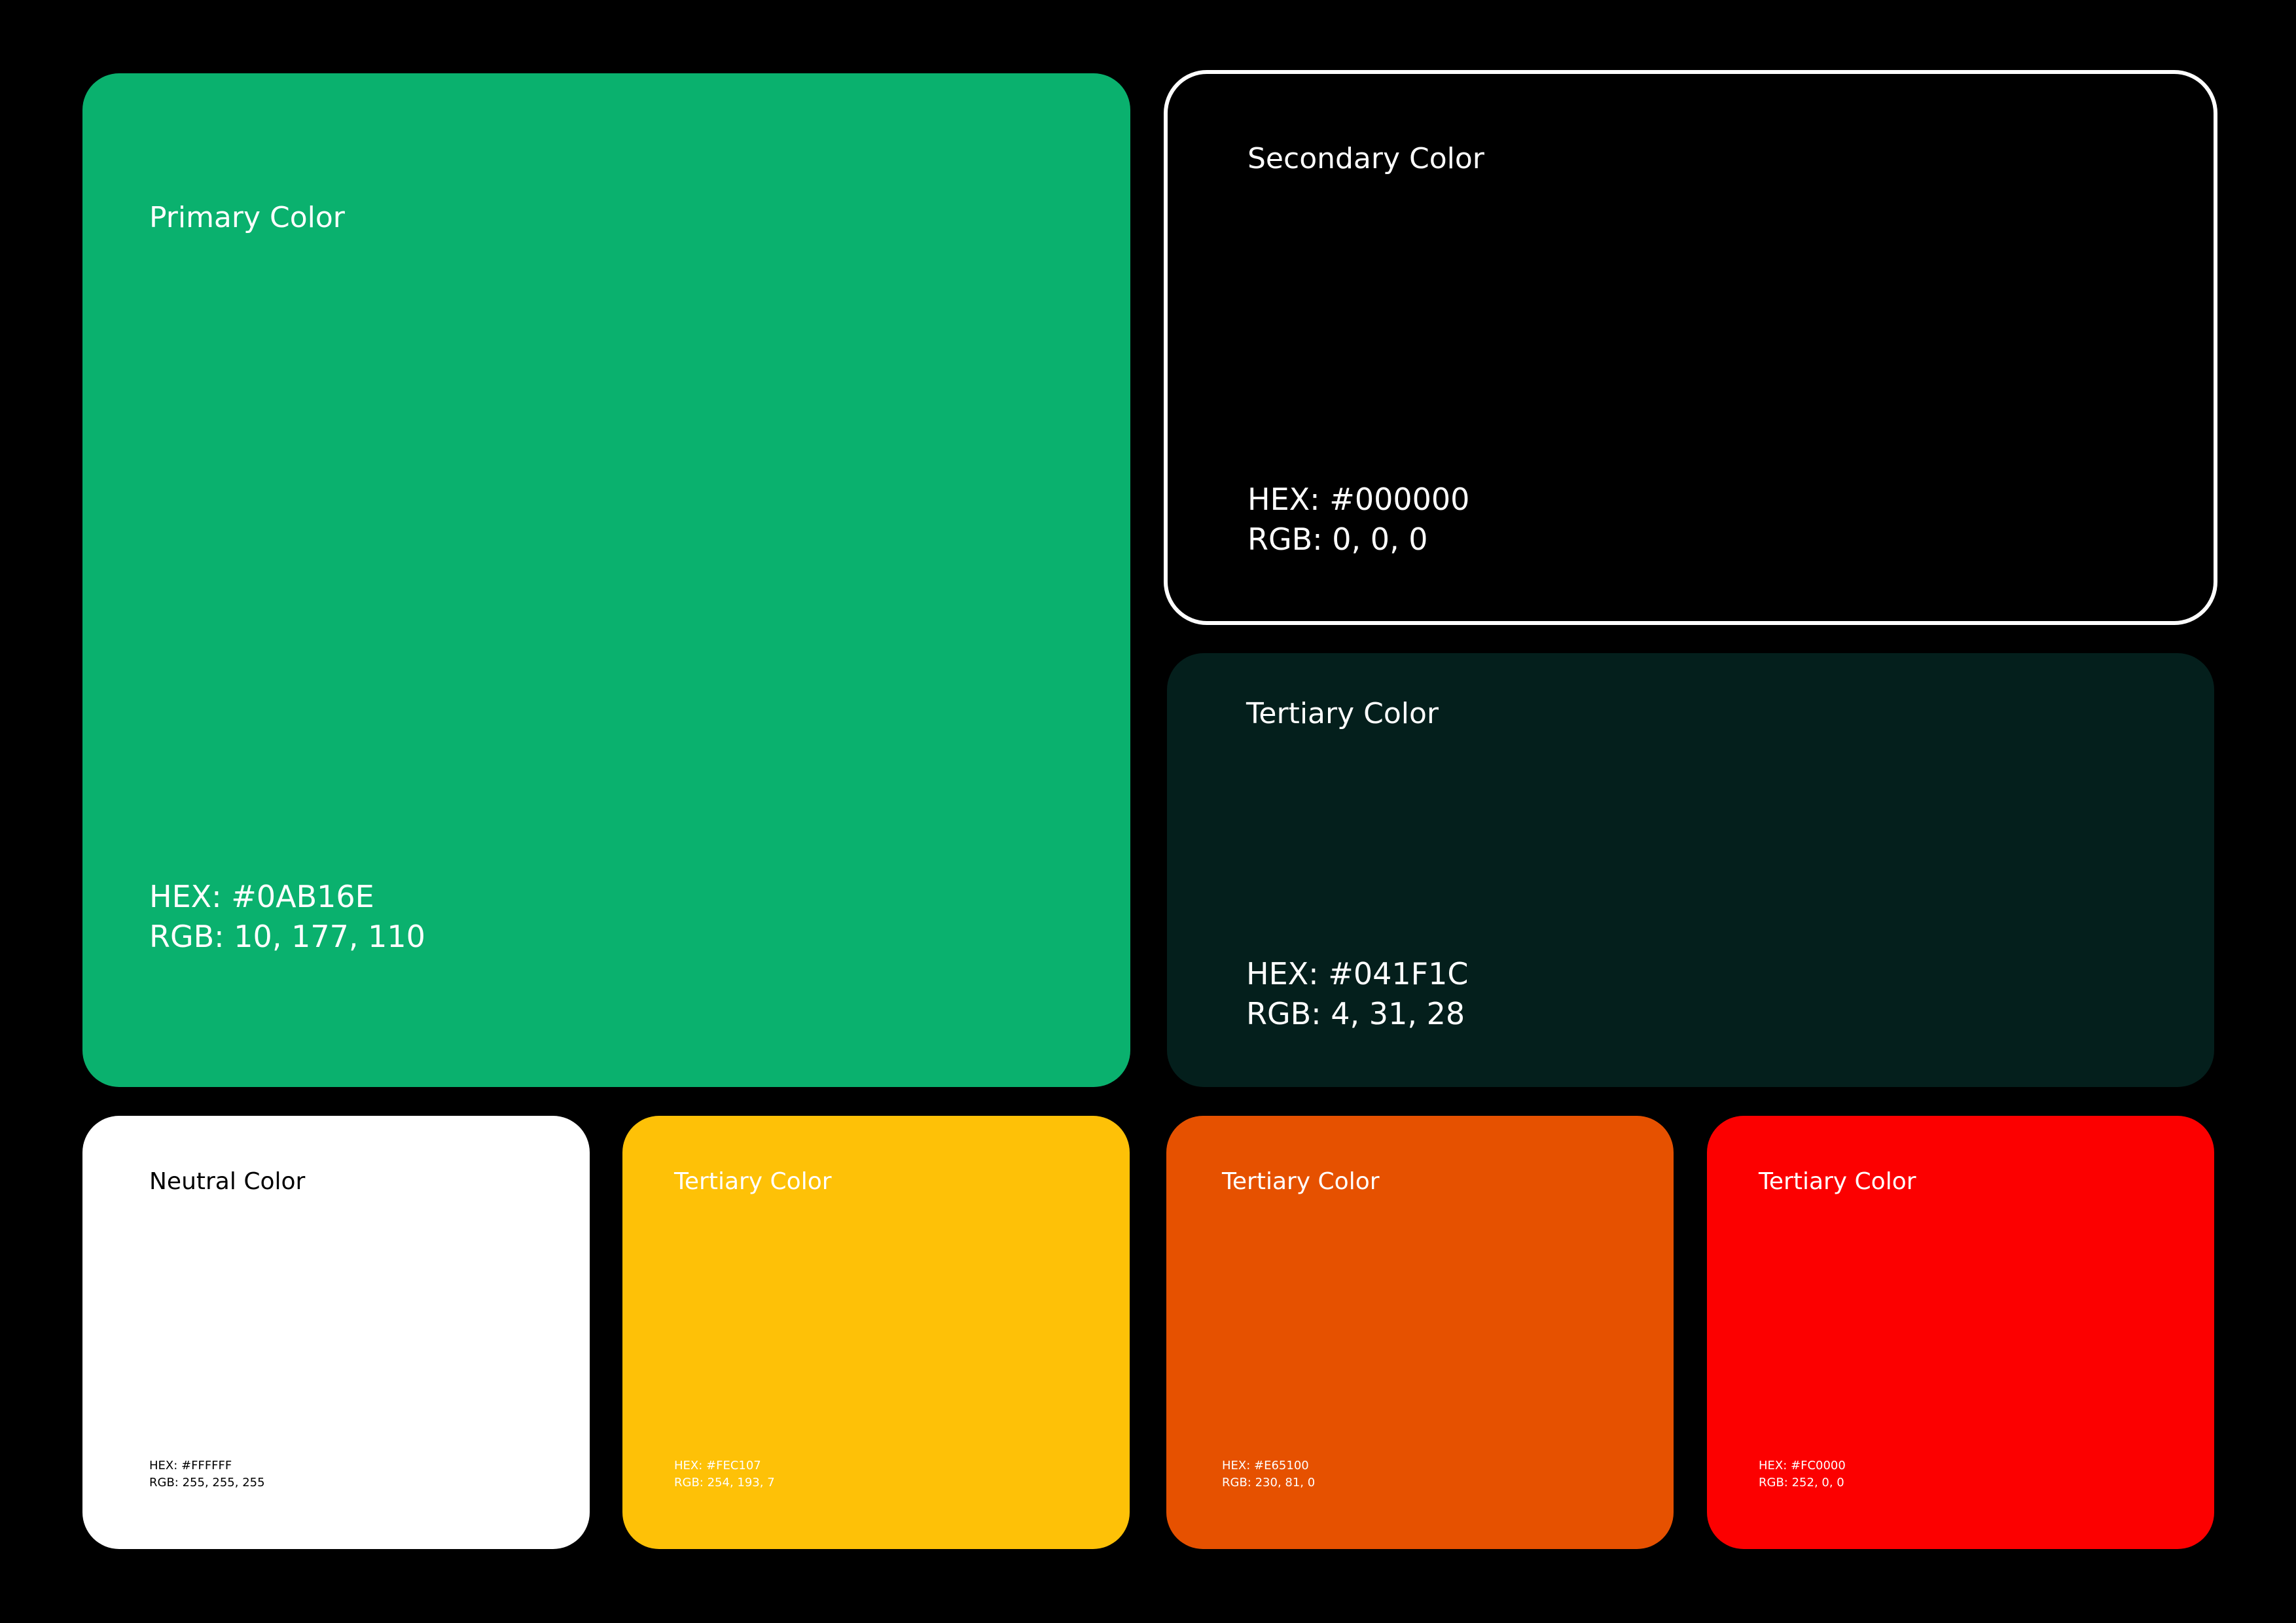  Describe the element at coordinates (1365, 158) in the screenshot. I see `swatch-title: Secondary Color` at that location.